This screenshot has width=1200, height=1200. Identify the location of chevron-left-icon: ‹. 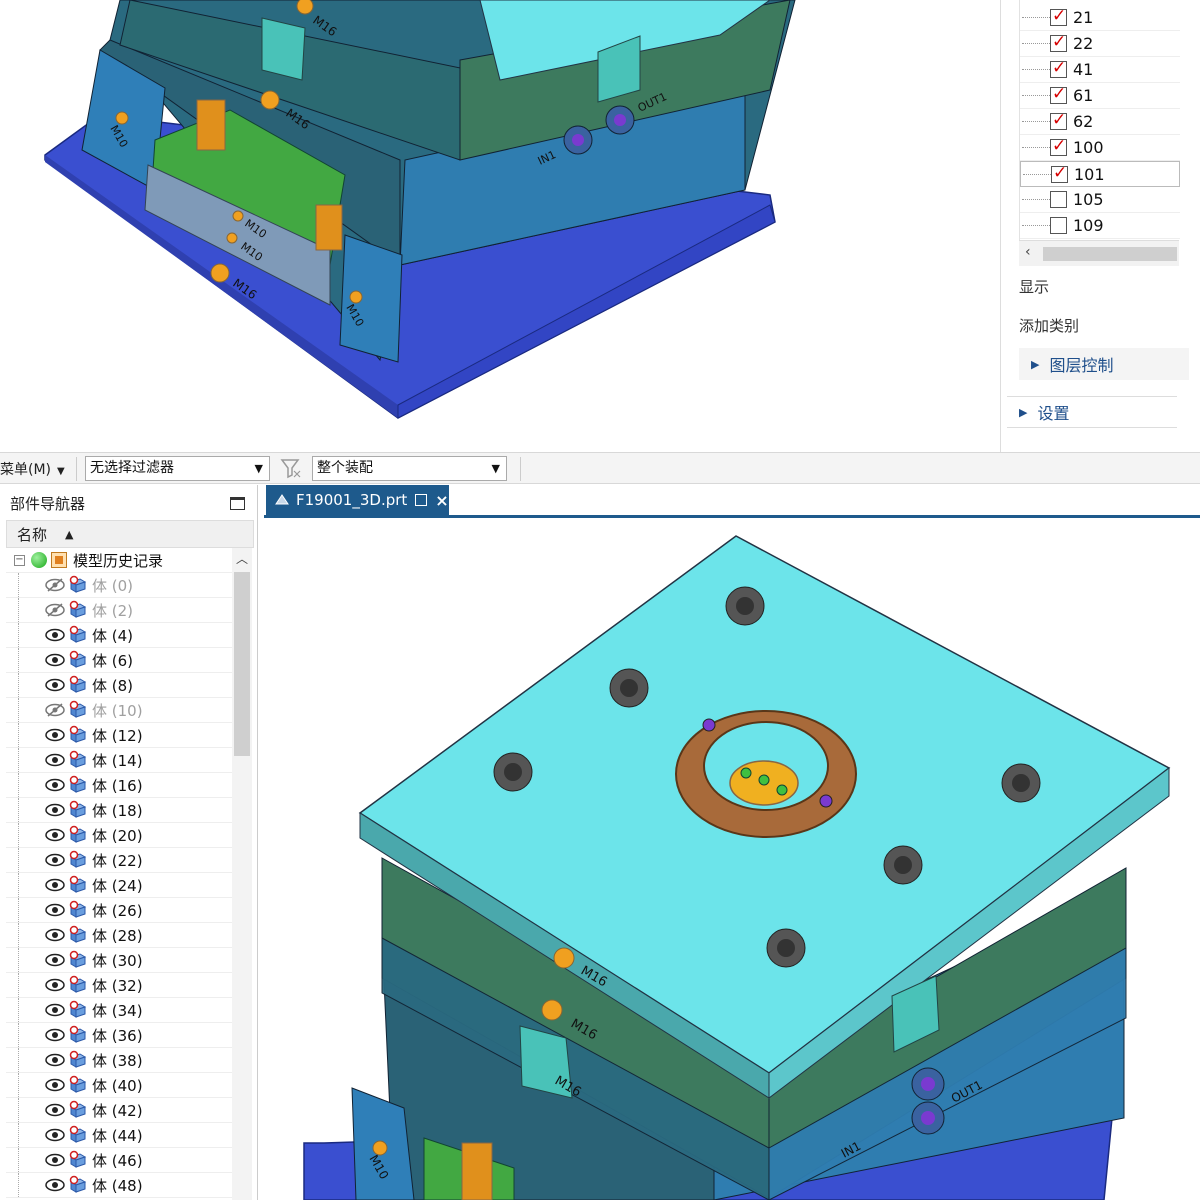
(1028, 252).